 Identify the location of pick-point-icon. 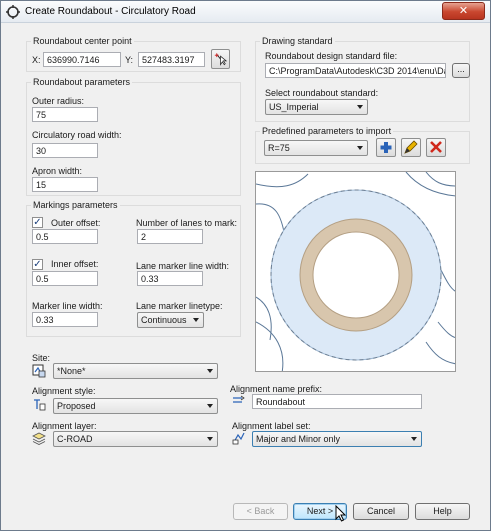
(221, 59).